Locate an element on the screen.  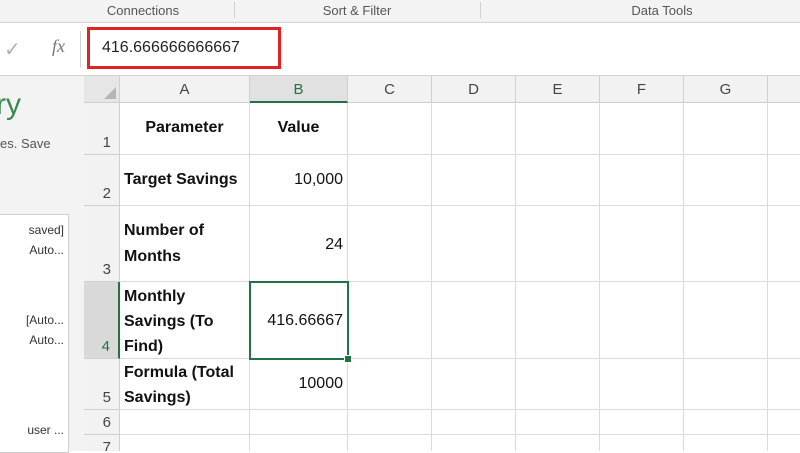
row-header-4: 4 is located at coordinates (102, 320).